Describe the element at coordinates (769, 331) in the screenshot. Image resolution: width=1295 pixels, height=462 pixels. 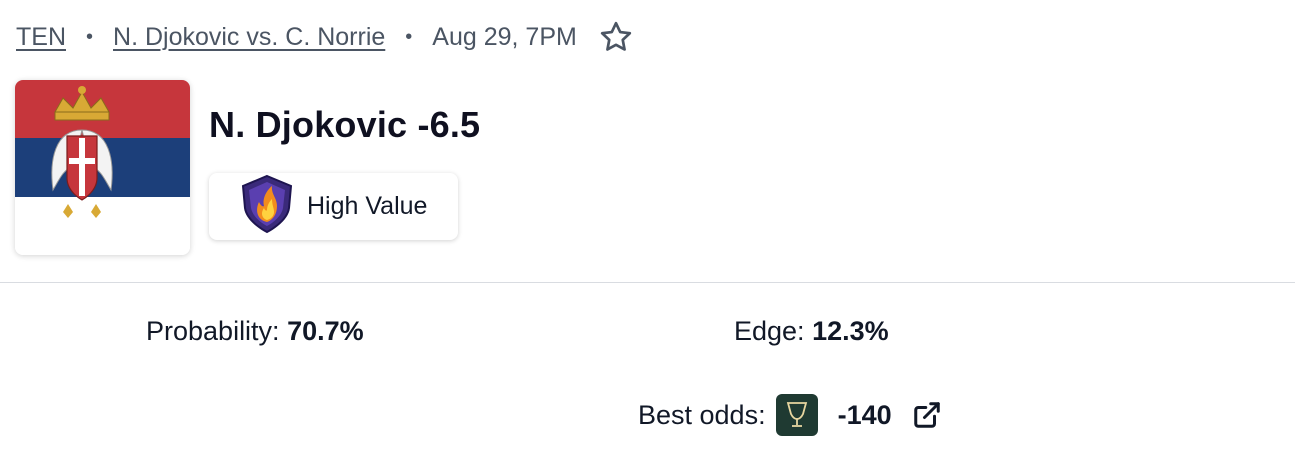
I see `edge-label: Edge:` at that location.